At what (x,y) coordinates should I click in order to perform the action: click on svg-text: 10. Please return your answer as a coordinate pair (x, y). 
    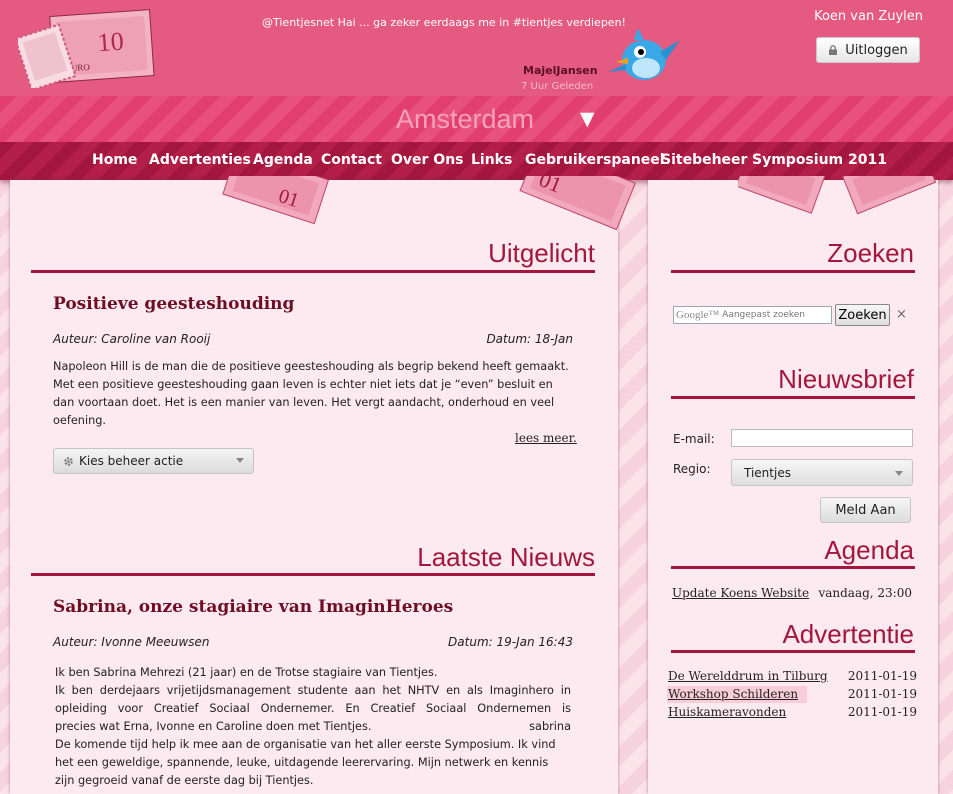
    Looking at the image, I should click on (111, 42).